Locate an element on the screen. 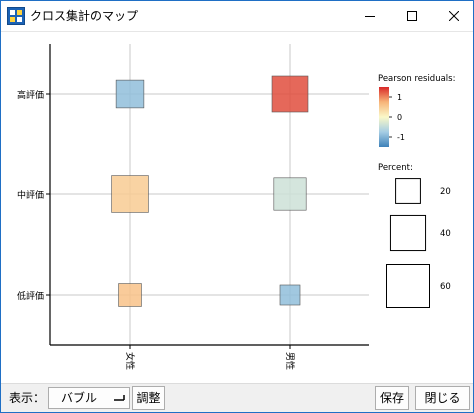 Image resolution: width=474 pixels, height=413 pixels. save-button: 保存 is located at coordinates (392, 398).